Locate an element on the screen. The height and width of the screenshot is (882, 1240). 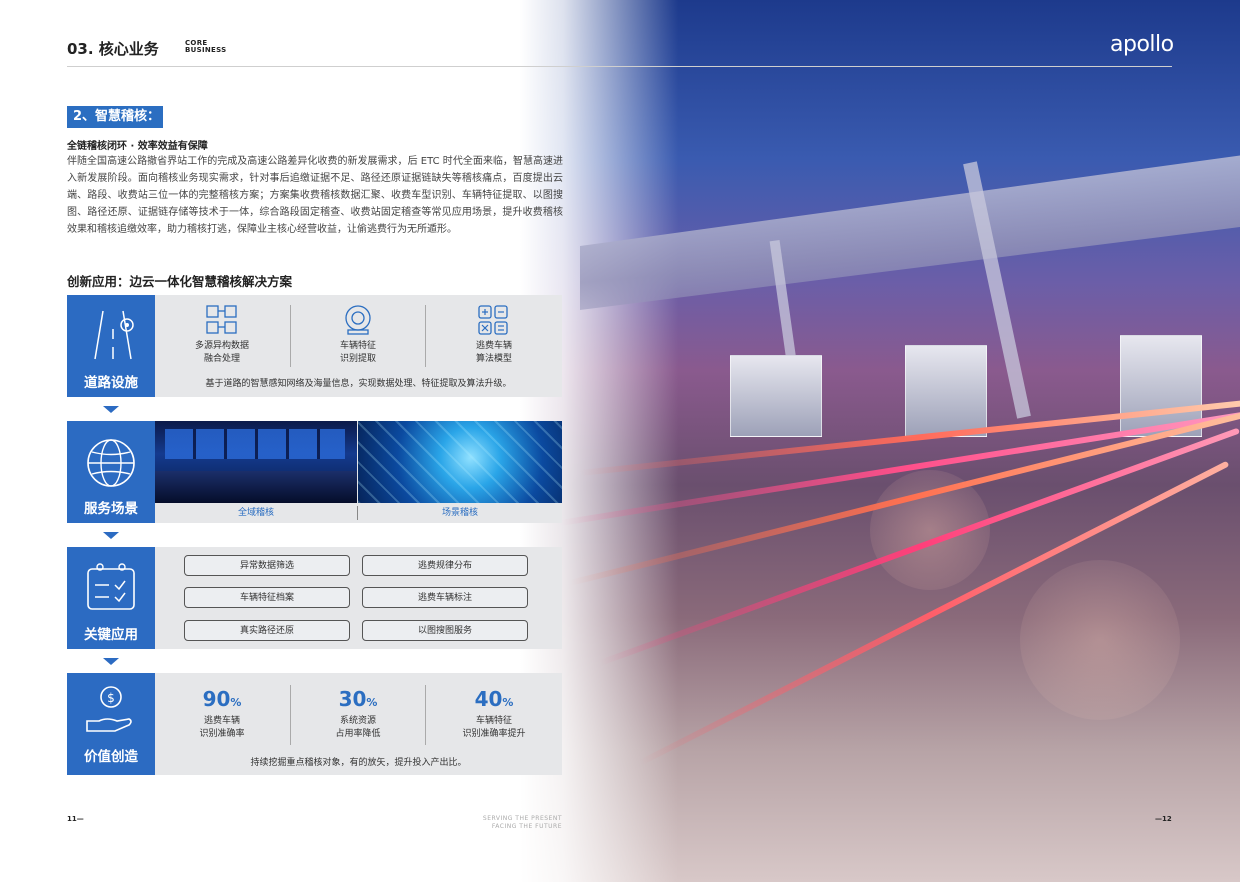
page-number-right: —12 is located at coordinates (1163, 819).